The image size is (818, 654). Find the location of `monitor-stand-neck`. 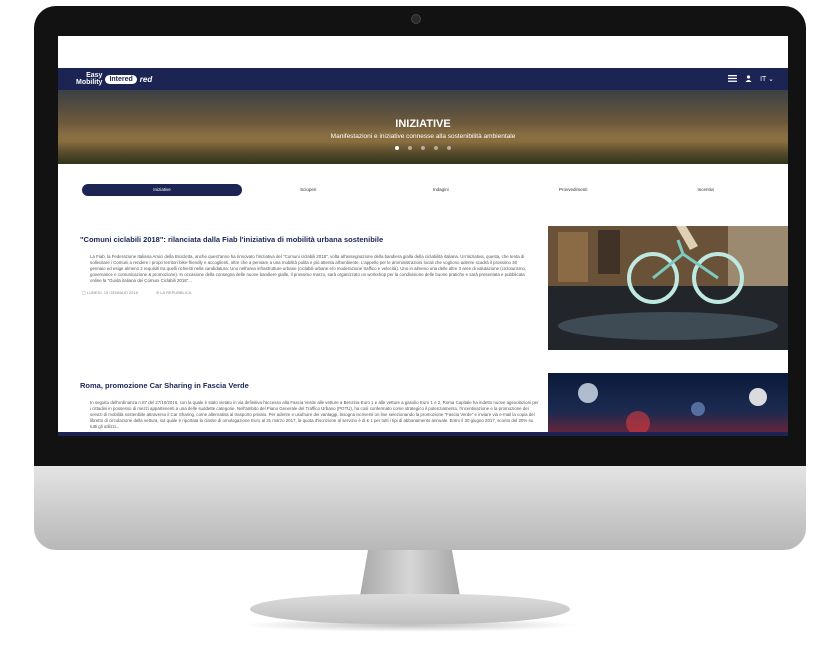

monitor-stand-neck is located at coordinates (410, 573).